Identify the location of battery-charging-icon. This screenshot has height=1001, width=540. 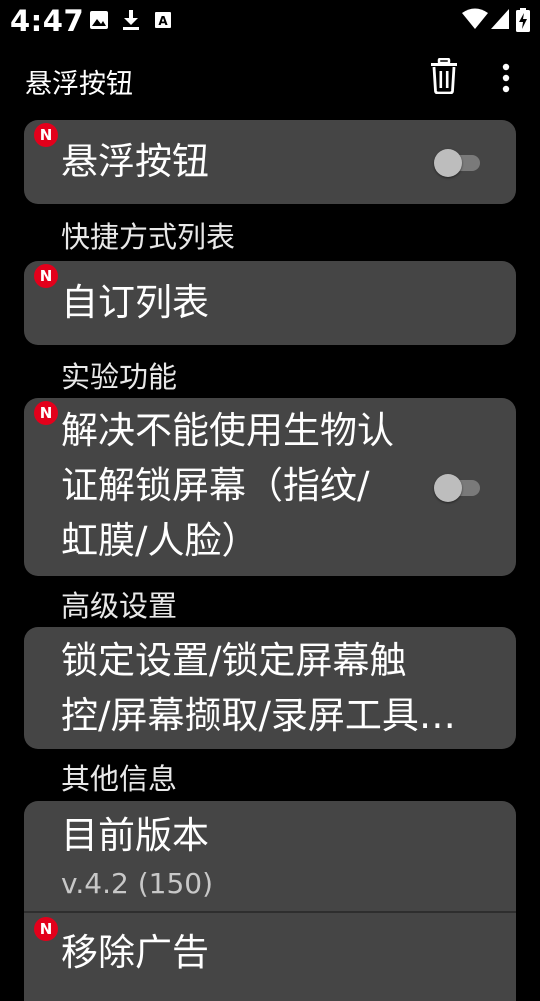
(523, 20).